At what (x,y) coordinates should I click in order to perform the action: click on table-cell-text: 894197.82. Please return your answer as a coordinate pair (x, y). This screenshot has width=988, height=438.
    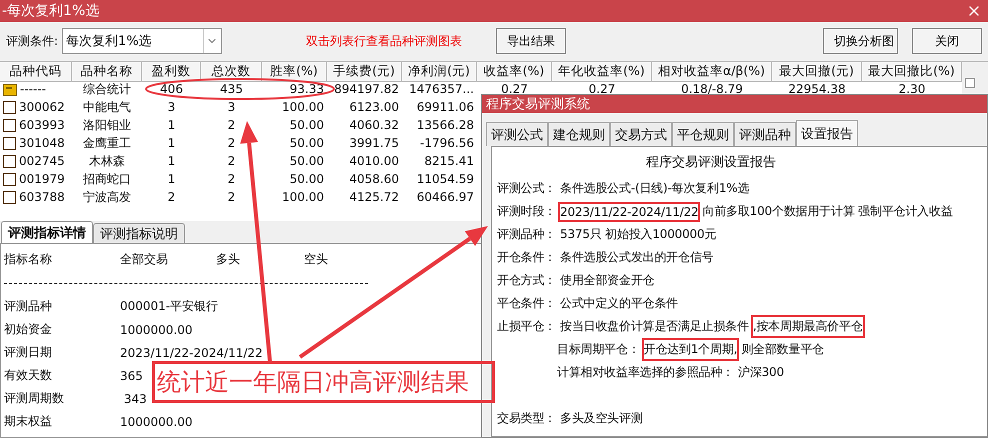
    Looking at the image, I should click on (366, 89).